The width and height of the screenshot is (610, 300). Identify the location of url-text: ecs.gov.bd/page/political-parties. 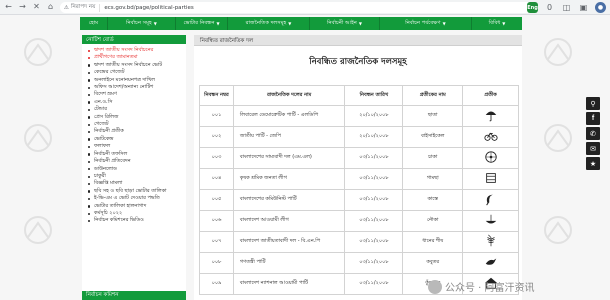
(146, 8).